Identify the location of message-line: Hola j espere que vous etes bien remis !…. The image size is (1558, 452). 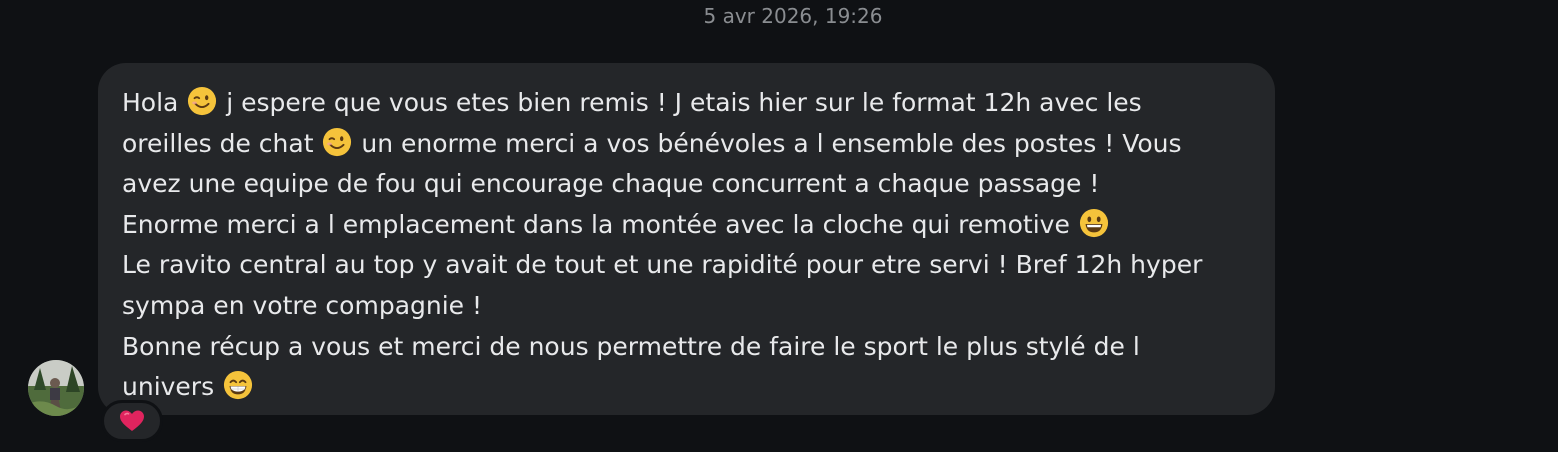
(690, 103).